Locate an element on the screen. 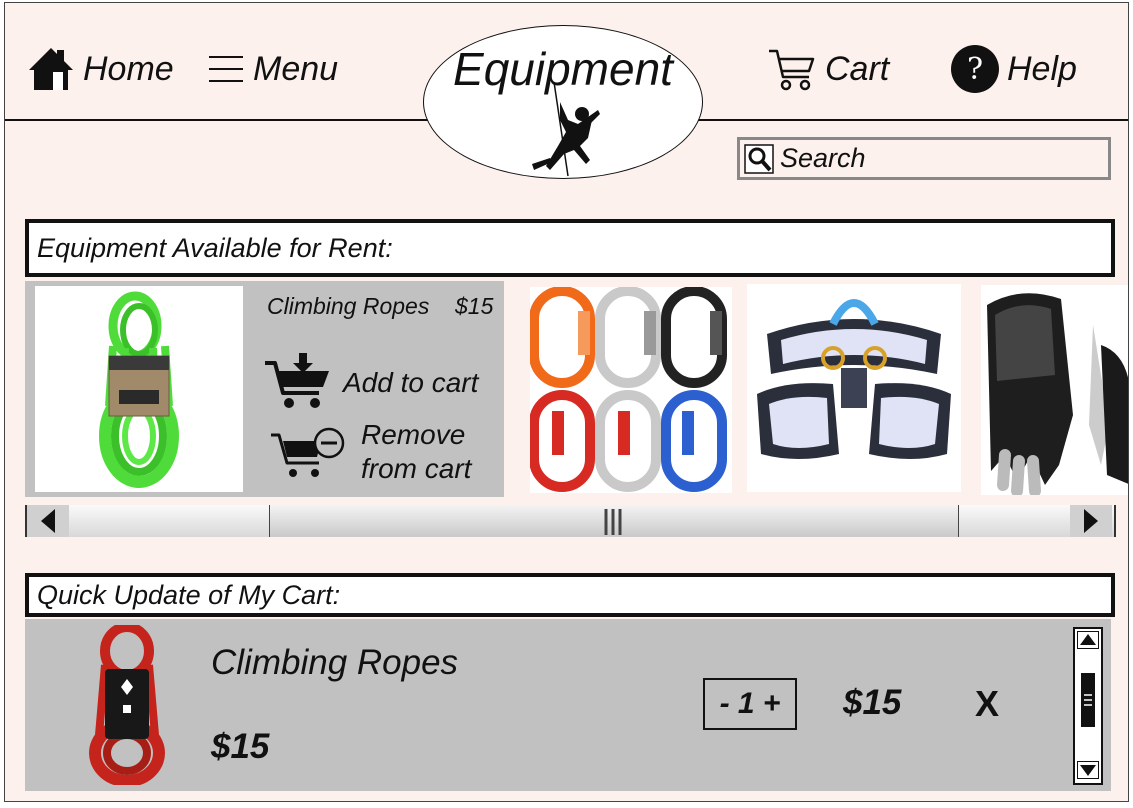  cart-section-header: Quick Update of My Cart: is located at coordinates (570, 595).